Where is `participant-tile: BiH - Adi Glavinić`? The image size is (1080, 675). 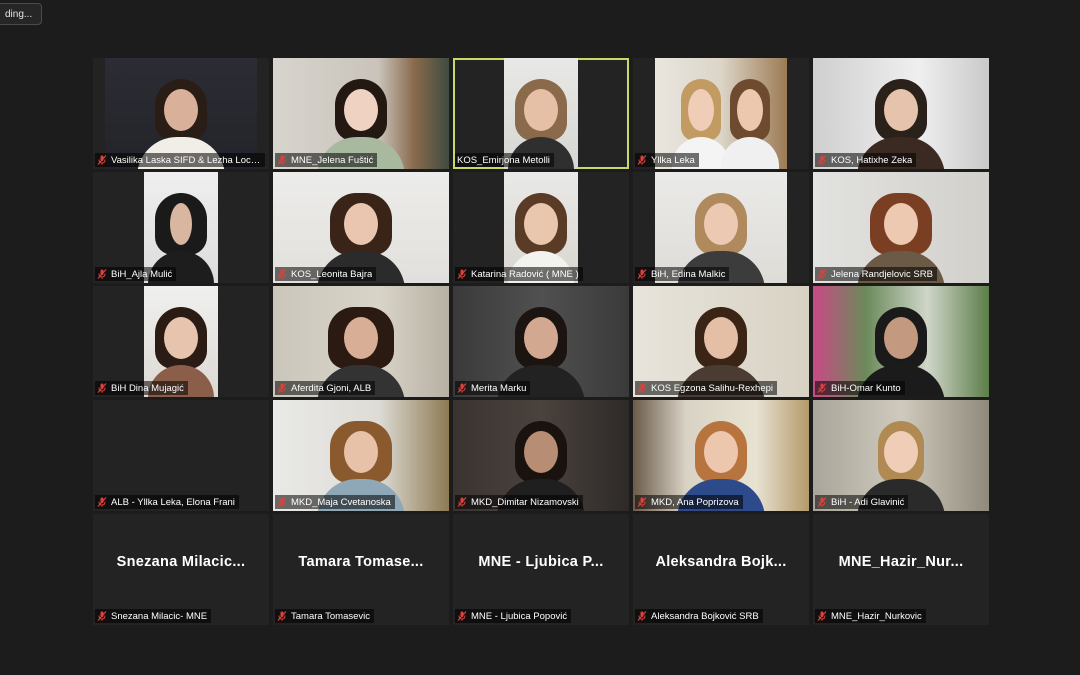
participant-tile: BiH - Adi Glavinić is located at coordinates (901, 455).